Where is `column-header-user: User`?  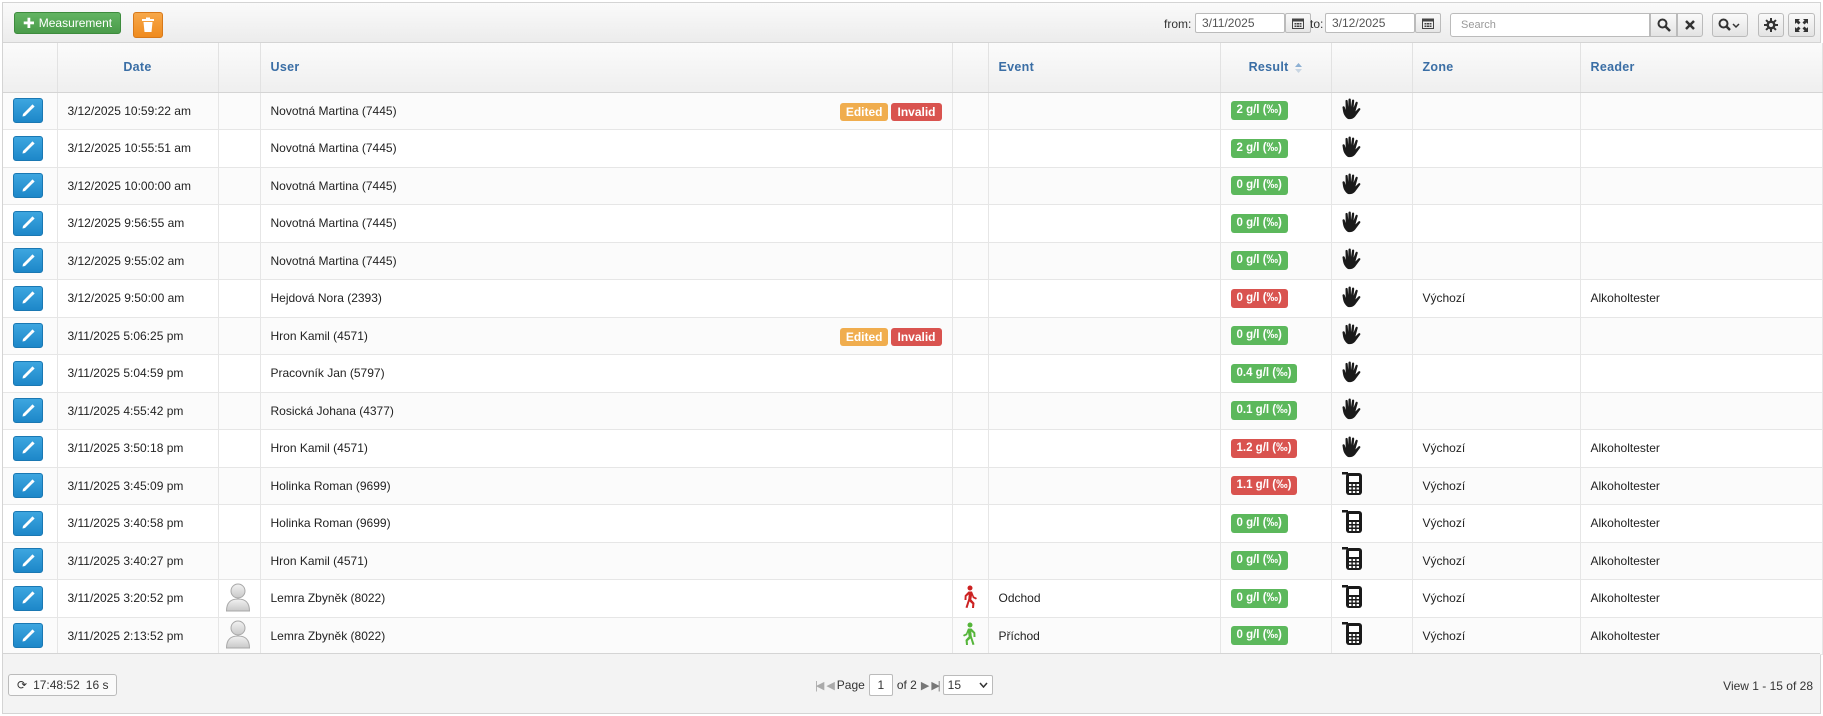 column-header-user: User is located at coordinates (606, 68).